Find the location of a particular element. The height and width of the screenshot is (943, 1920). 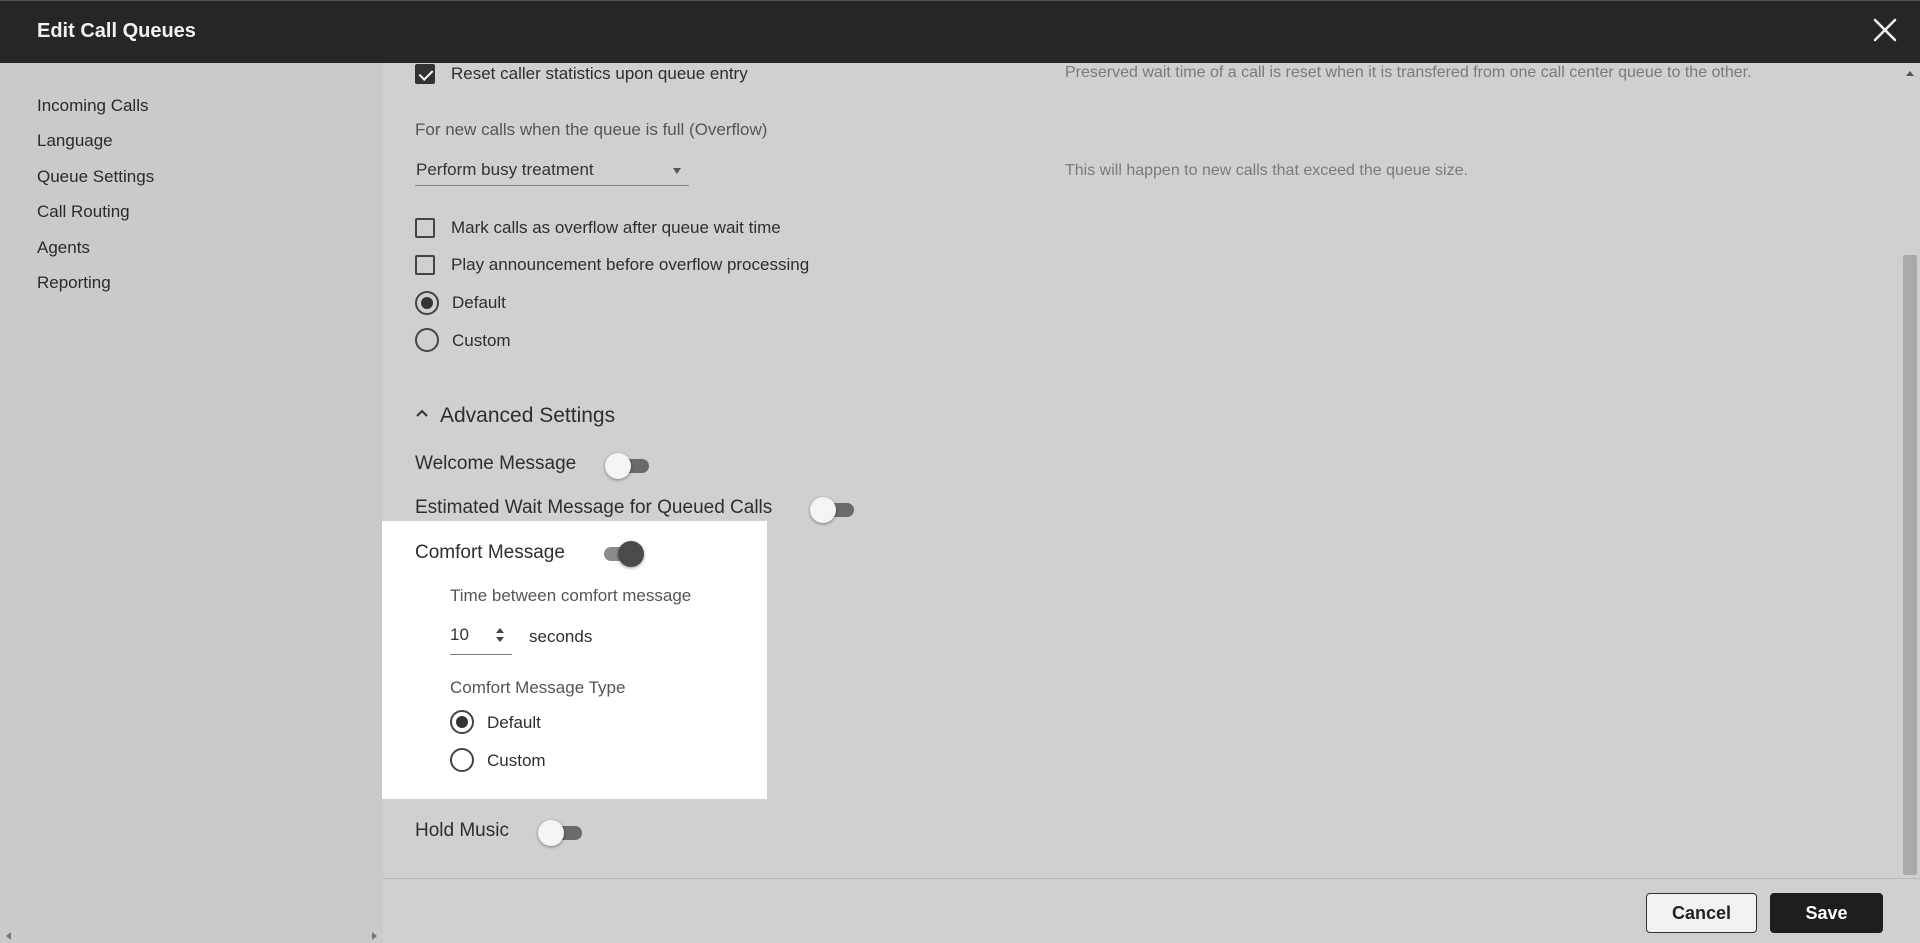

comfort-type-label: Comfort Message Type is located at coordinates (538, 687).